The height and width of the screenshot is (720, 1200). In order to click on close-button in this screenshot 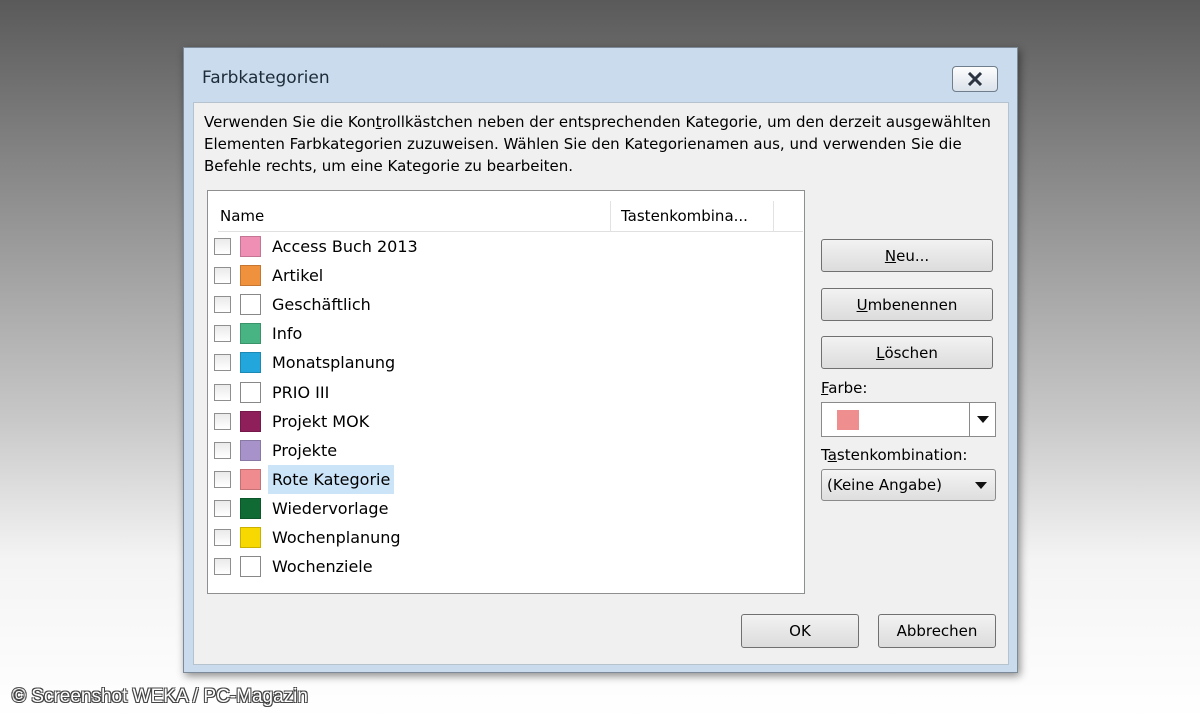, I will do `click(975, 79)`.